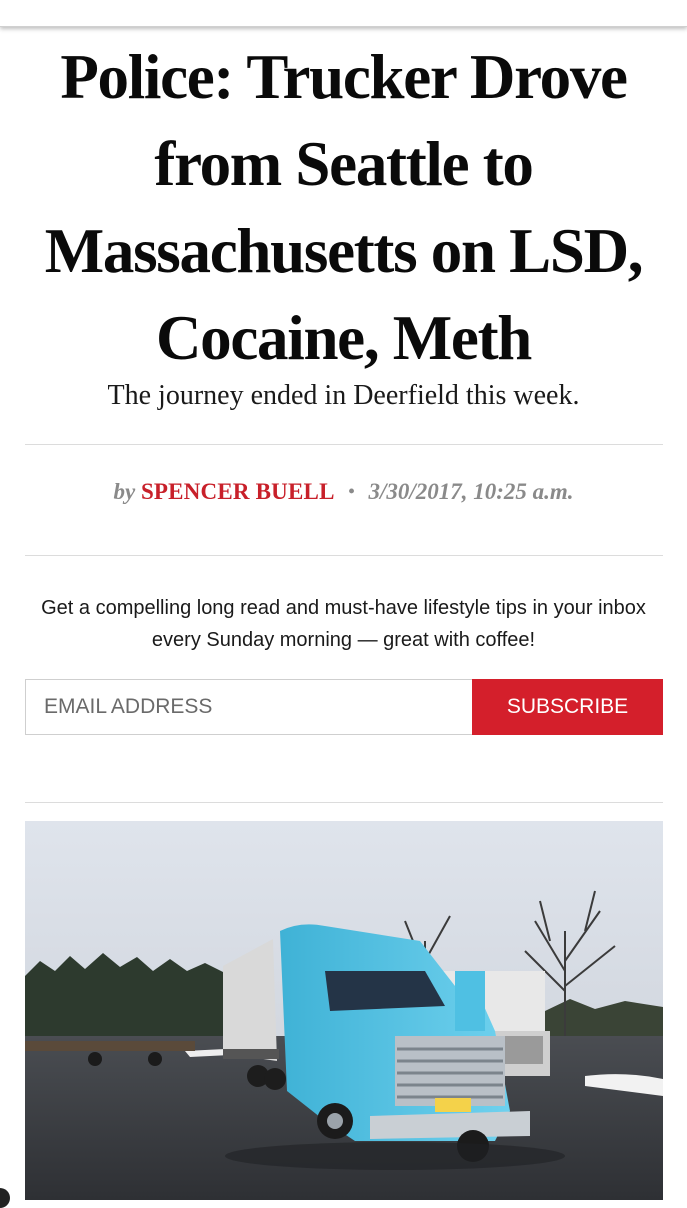 Image resolution: width=687 pixels, height=1208 pixels. I want to click on scroll-indicator, so click(5, 1198).